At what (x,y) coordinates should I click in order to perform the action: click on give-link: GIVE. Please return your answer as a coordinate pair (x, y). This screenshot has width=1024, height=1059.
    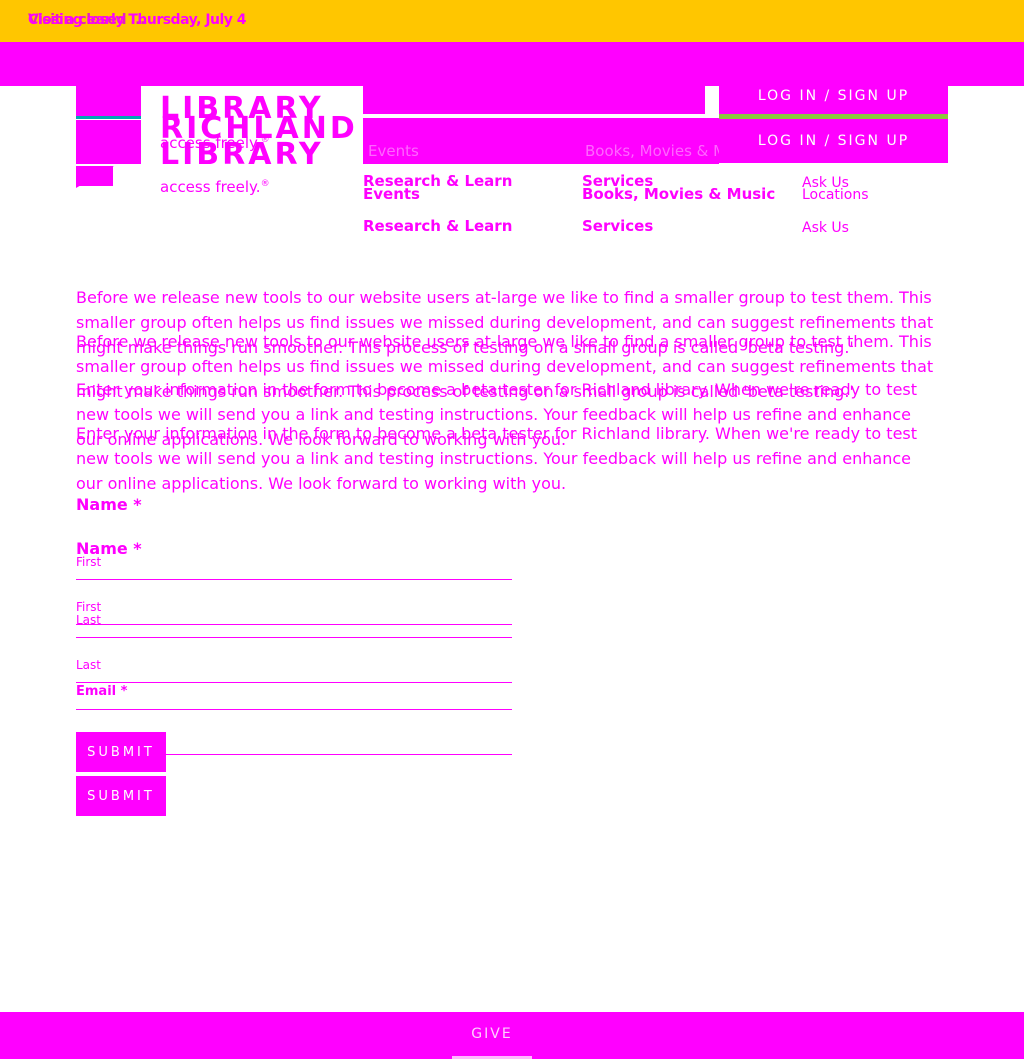
    Looking at the image, I should click on (492, 1034).